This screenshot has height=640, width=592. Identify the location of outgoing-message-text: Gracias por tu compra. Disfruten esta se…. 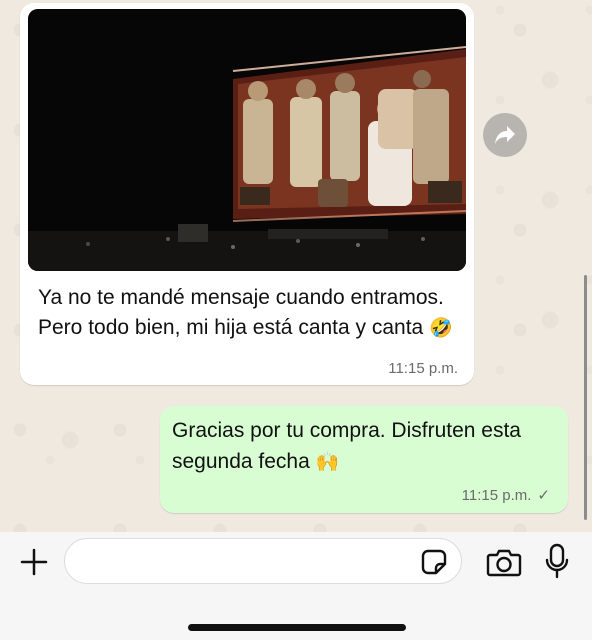
(364, 446).